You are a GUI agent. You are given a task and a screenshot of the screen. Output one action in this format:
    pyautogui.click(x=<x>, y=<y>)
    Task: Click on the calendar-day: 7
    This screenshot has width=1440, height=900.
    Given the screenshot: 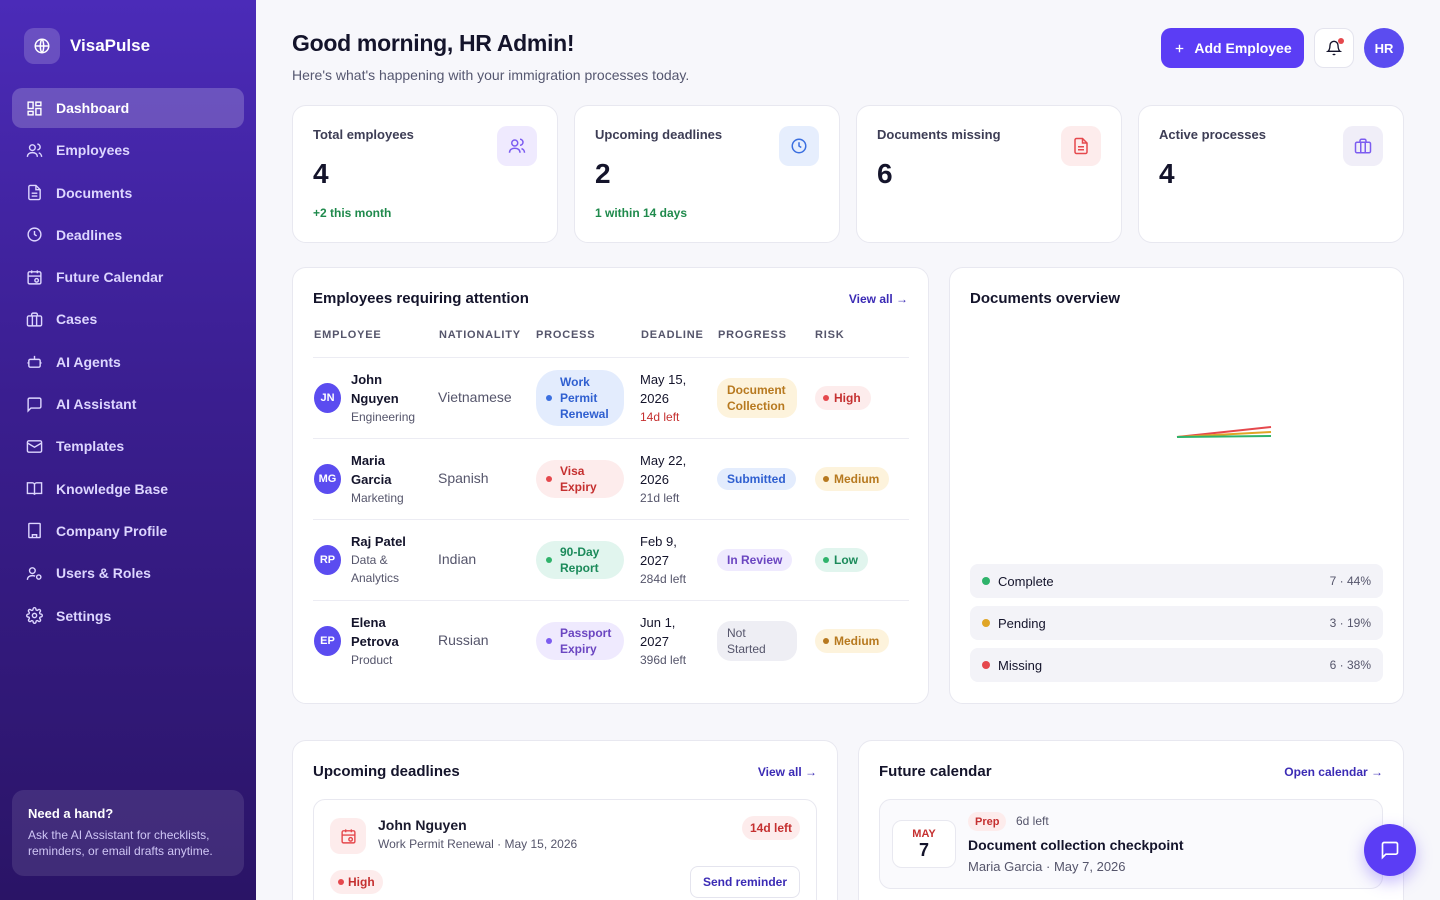 What is the action you would take?
    pyautogui.click(x=923, y=850)
    